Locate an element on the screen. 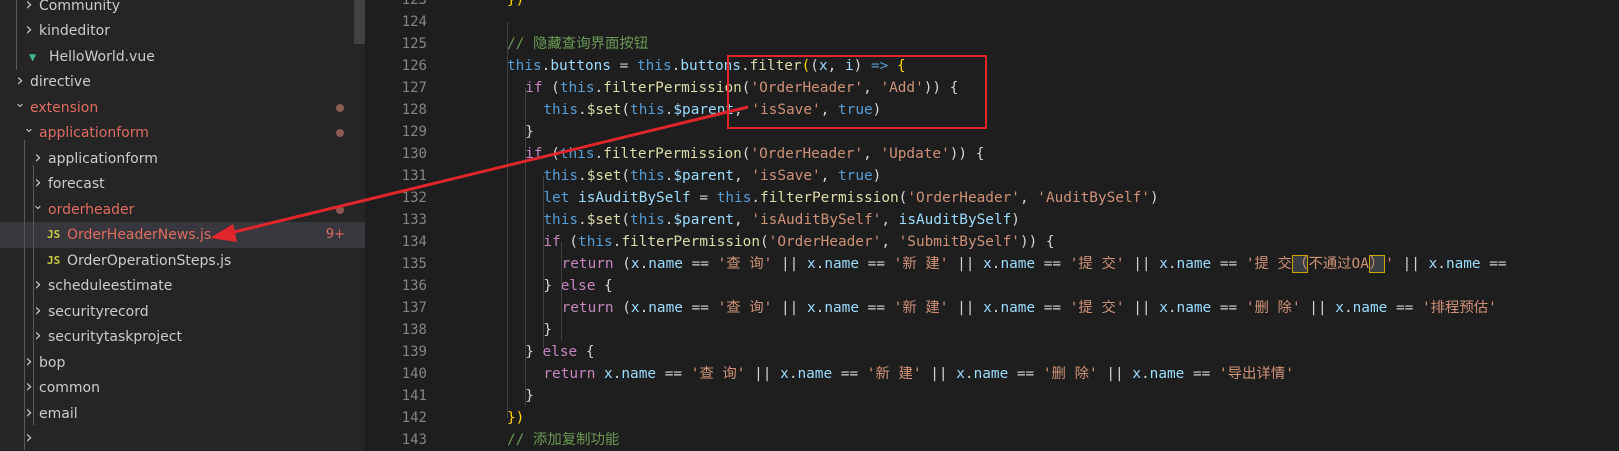 The height and width of the screenshot is (451, 1619). explorer-row: JS OrderOperationSteps.js is located at coordinates (182, 261).